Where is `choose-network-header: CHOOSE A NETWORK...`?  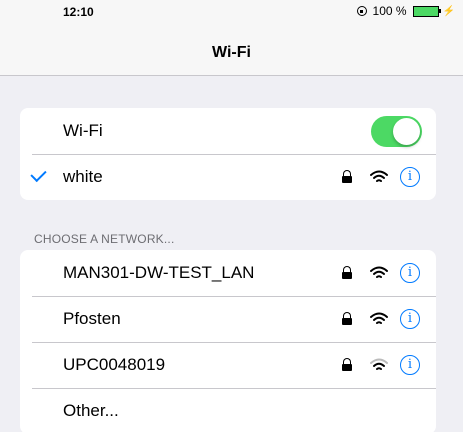 choose-network-header: CHOOSE A NETWORK... is located at coordinates (104, 239).